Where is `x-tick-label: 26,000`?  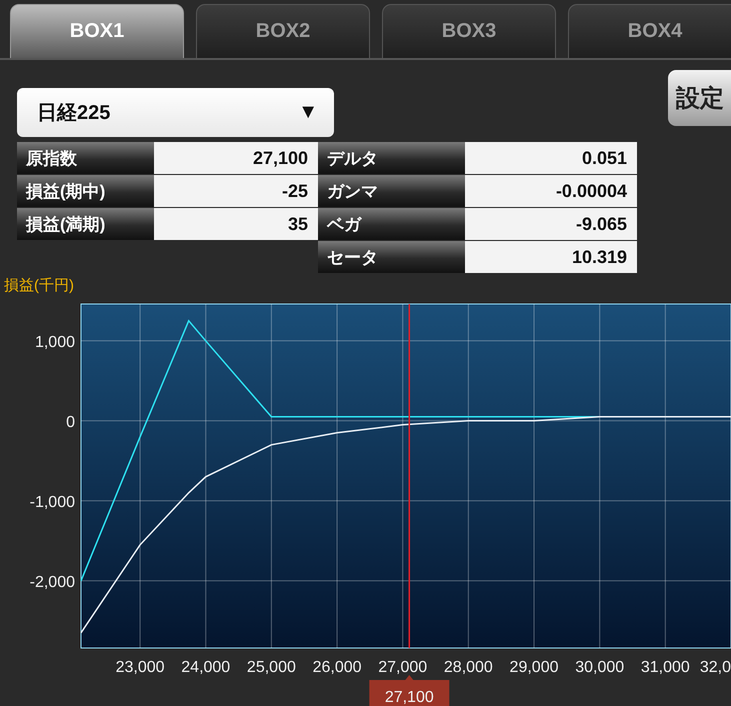
x-tick-label: 26,000 is located at coordinates (337, 667).